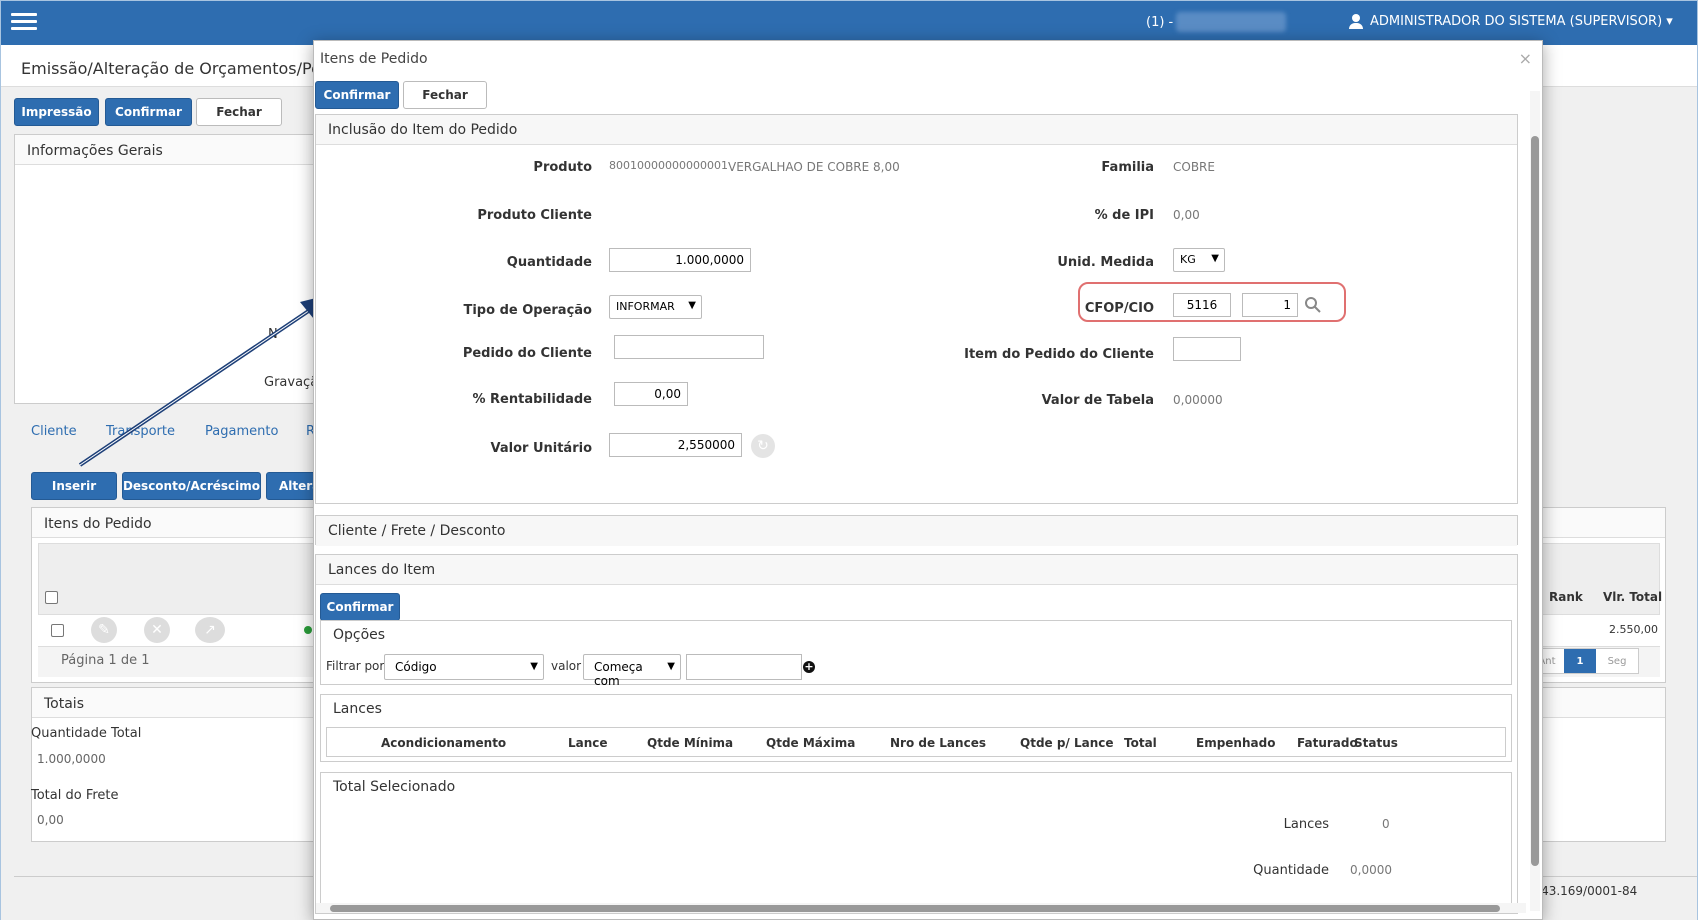 This screenshot has height=920, width=1698. What do you see at coordinates (1236, 743) in the screenshot?
I see `col-empenhado: Empenhado` at bounding box center [1236, 743].